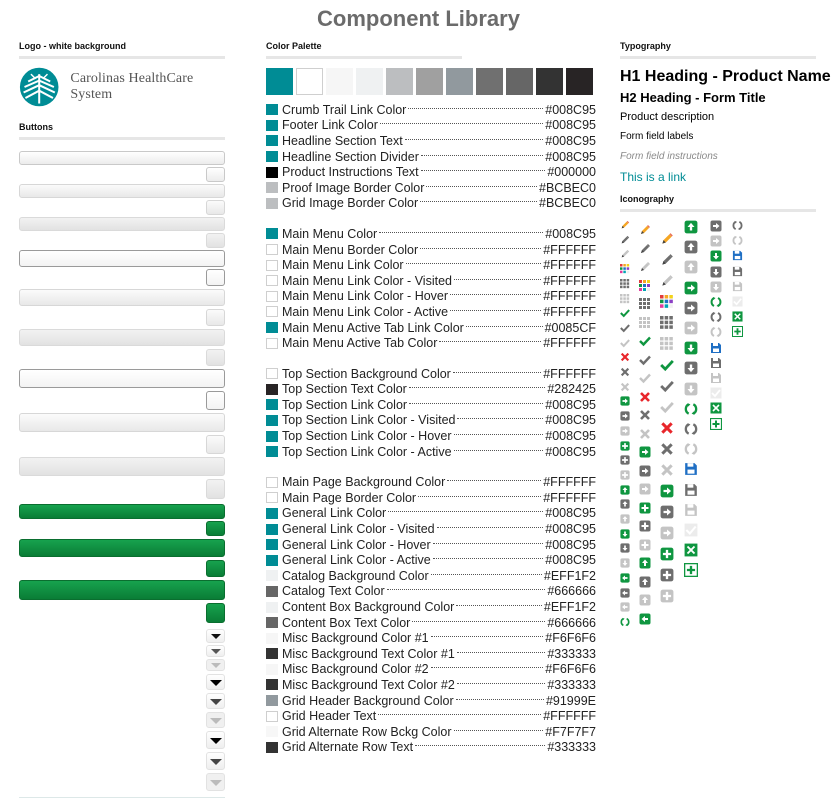 The width and height of the screenshot is (837, 800). Describe the element at coordinates (625, 490) in the screenshot. I see `arrow-up-icon` at that location.